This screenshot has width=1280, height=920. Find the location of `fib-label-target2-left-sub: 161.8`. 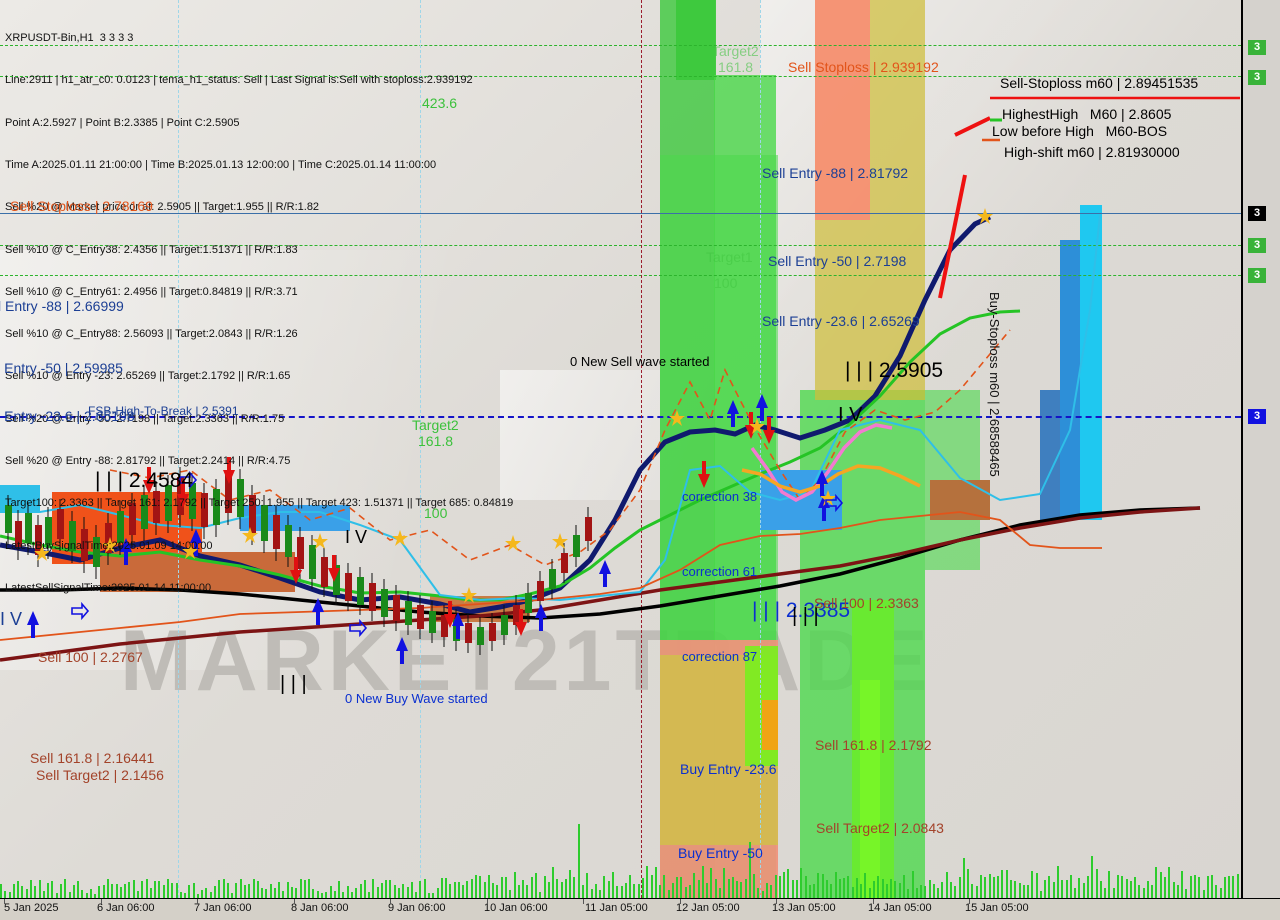

fib-label-target2-left-sub: 161.8 is located at coordinates (436, 441).